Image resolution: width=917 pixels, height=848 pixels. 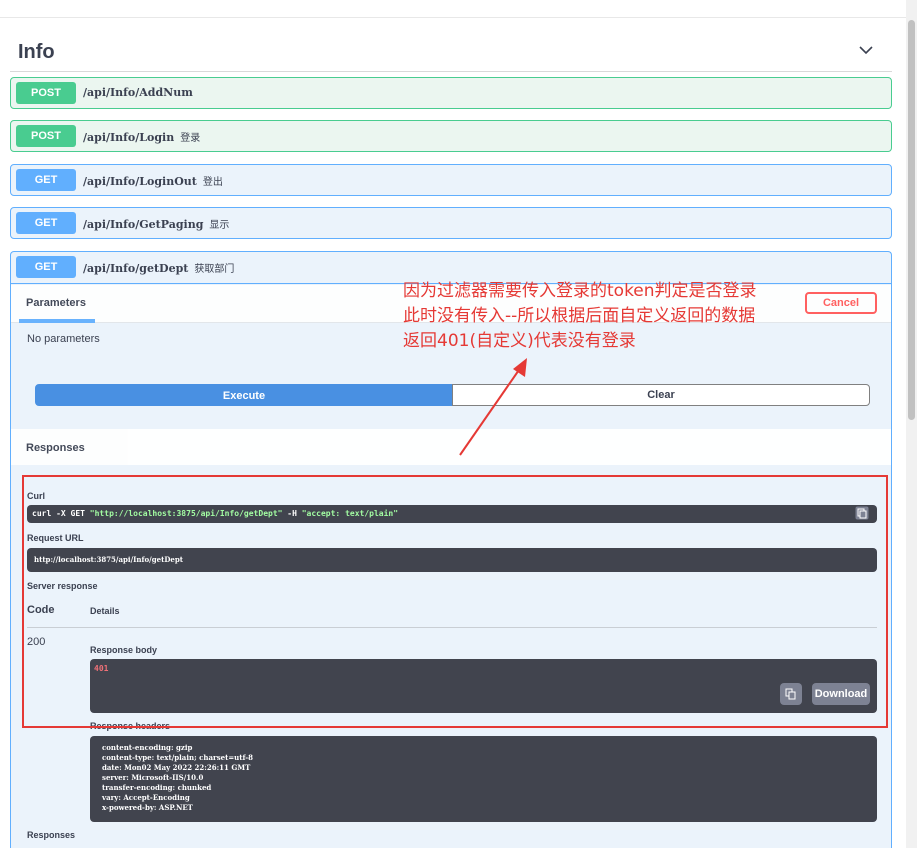 I want to click on header-line: transfer-encoding: chunked, so click(x=157, y=787).